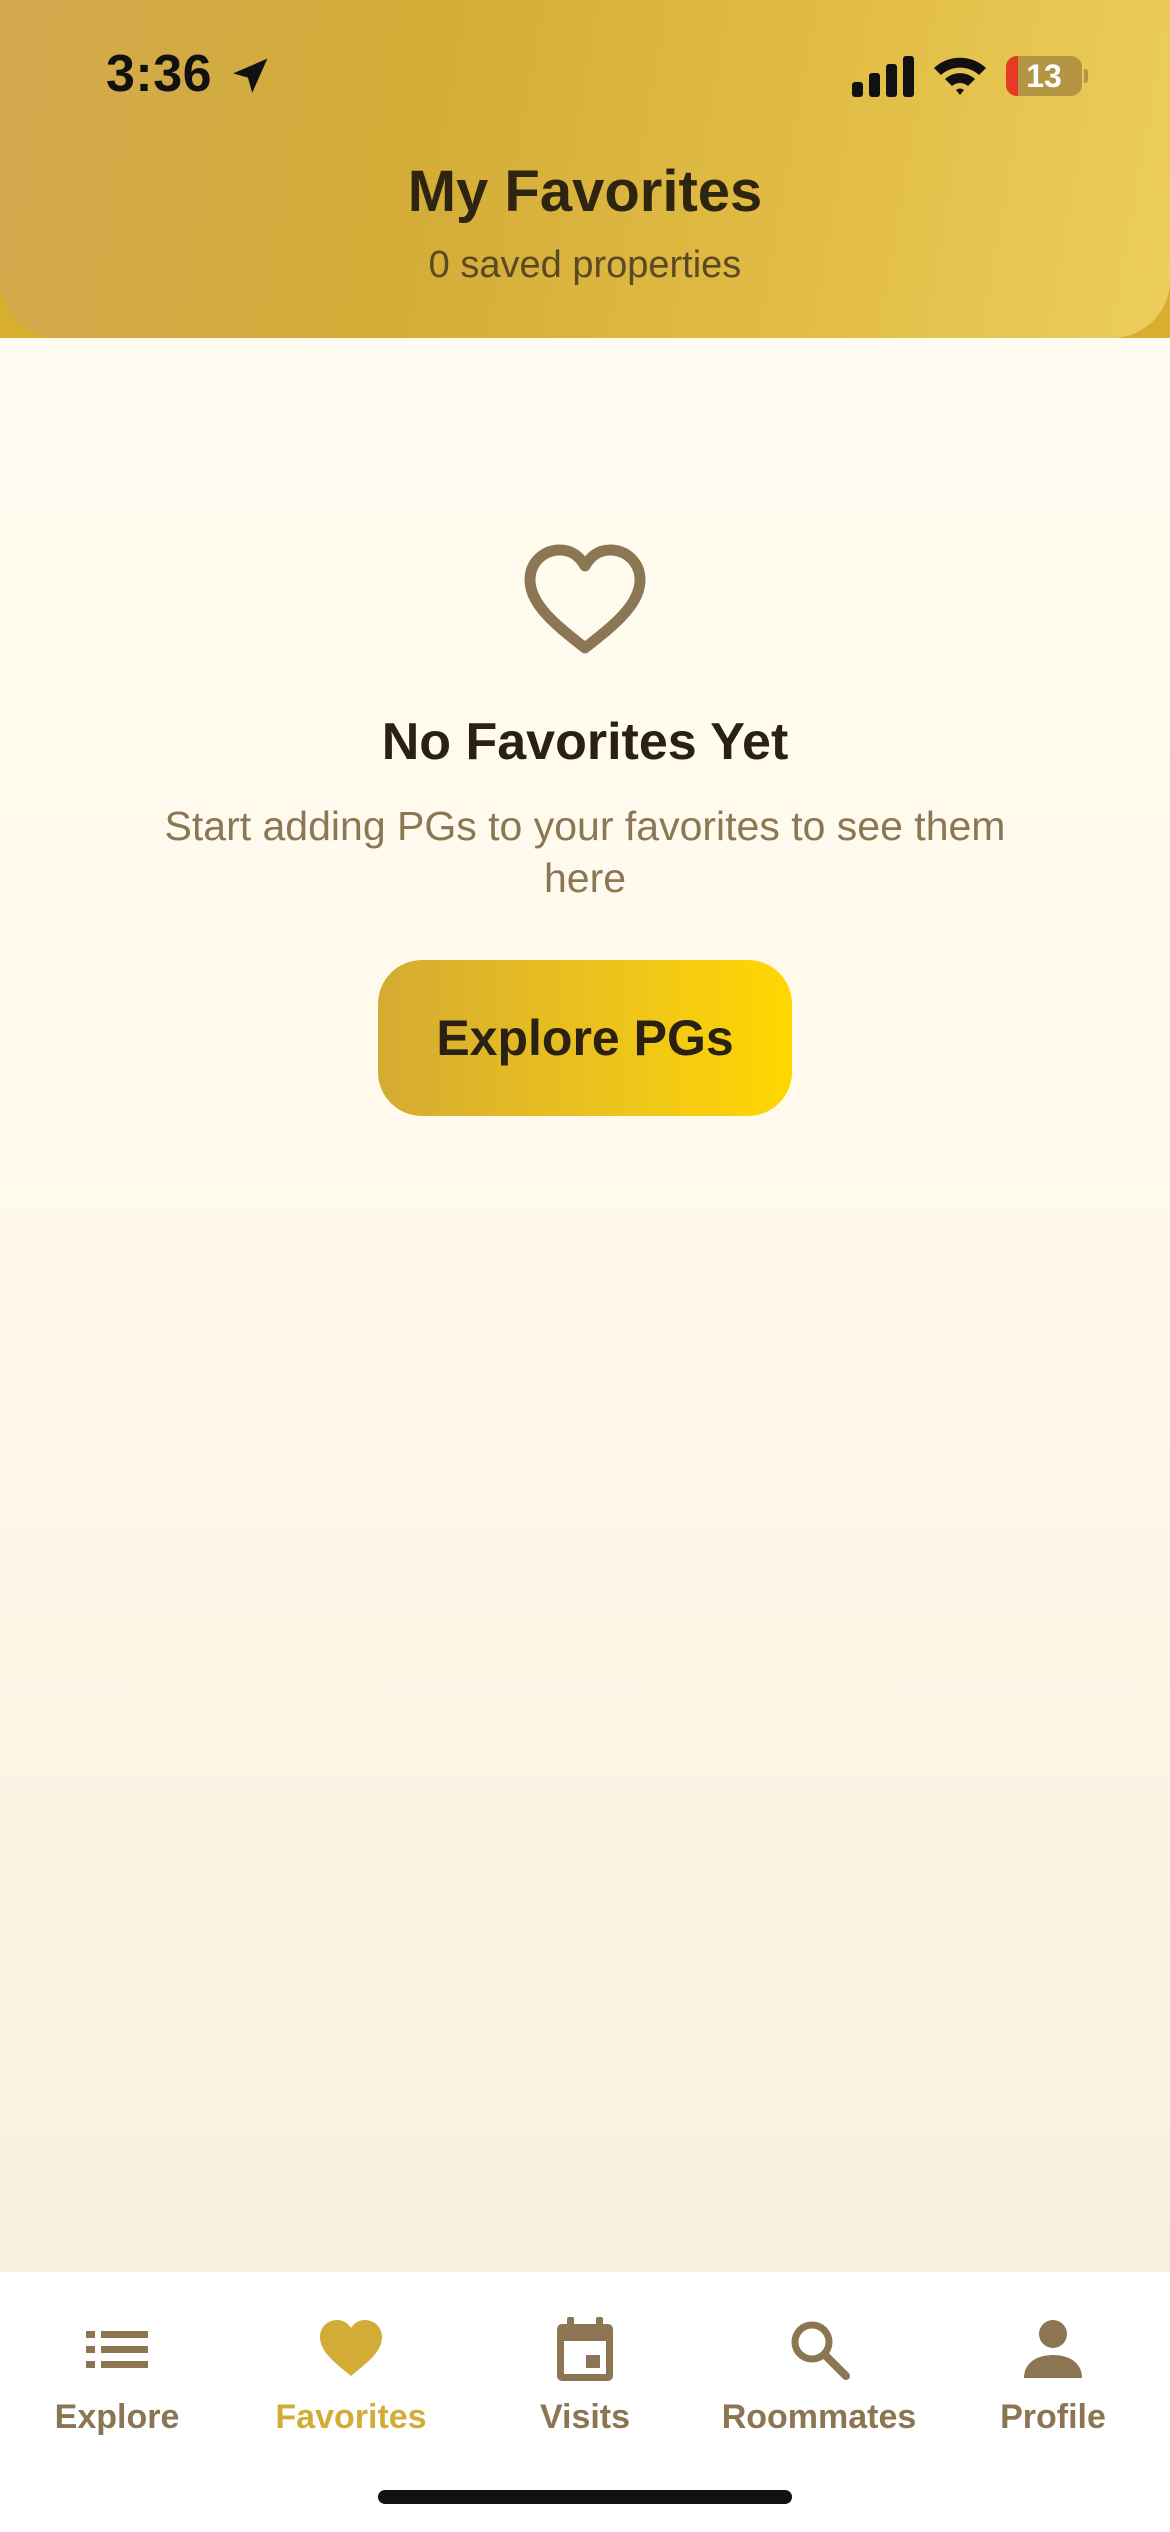 This screenshot has height=2532, width=1170. What do you see at coordinates (250, 75) in the screenshot?
I see `location-arrow-icon` at bounding box center [250, 75].